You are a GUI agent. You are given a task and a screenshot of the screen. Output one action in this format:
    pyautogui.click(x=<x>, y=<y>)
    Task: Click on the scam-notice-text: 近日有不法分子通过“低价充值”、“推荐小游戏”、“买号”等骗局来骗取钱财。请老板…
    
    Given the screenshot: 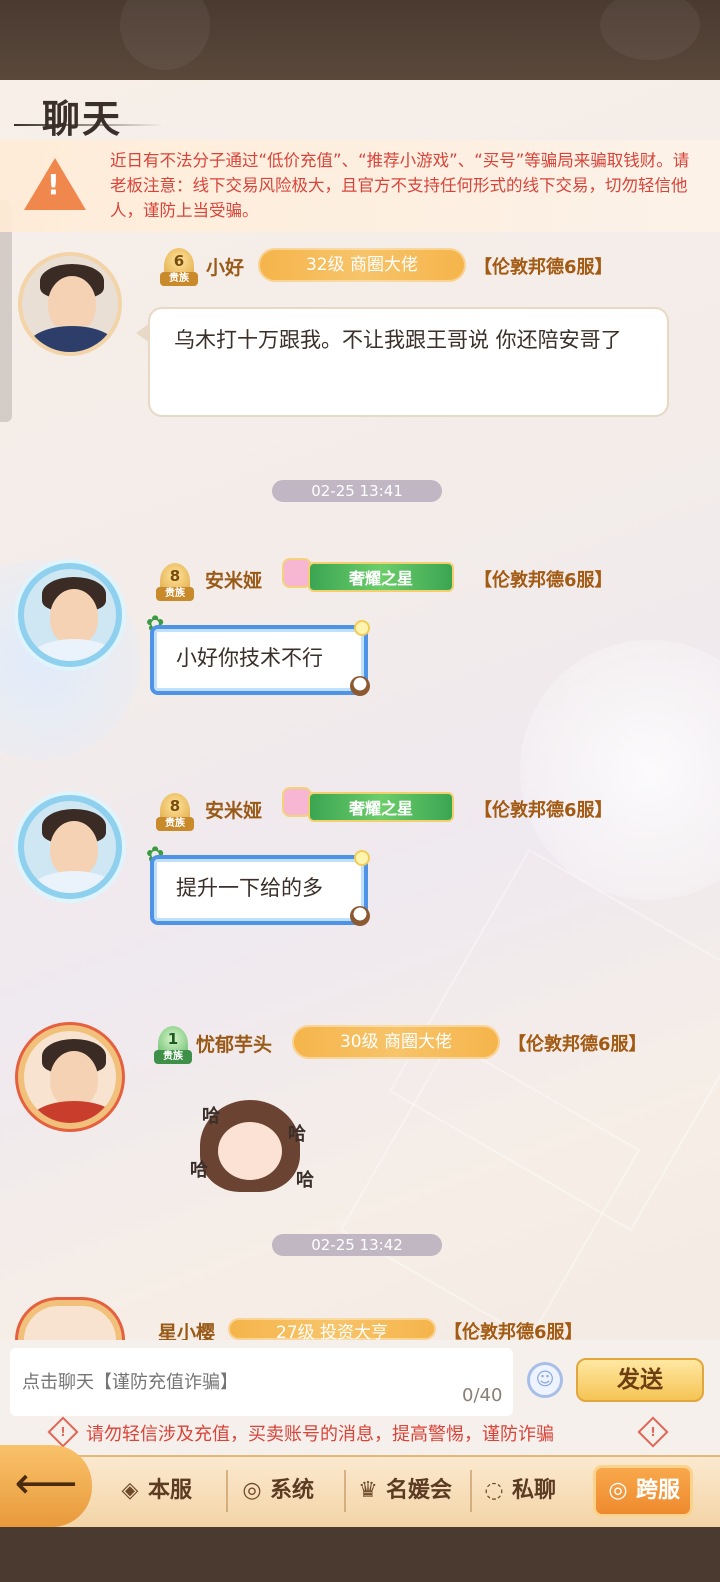 What is the action you would take?
    pyautogui.click(x=400, y=185)
    